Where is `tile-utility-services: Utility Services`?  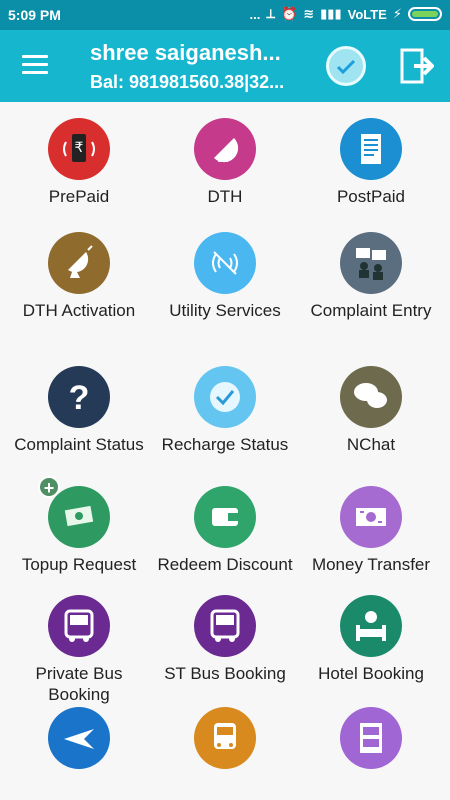
tile-utility-services: Utility Services is located at coordinates (225, 276).